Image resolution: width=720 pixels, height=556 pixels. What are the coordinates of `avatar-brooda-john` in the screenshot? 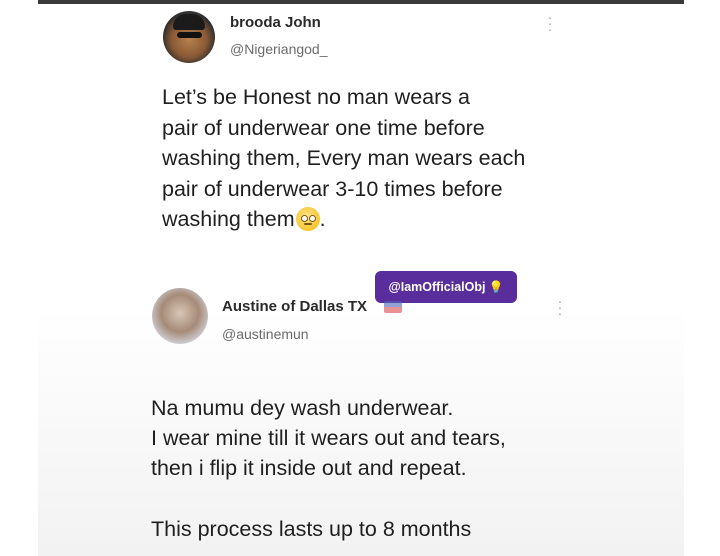 It's located at (189, 37).